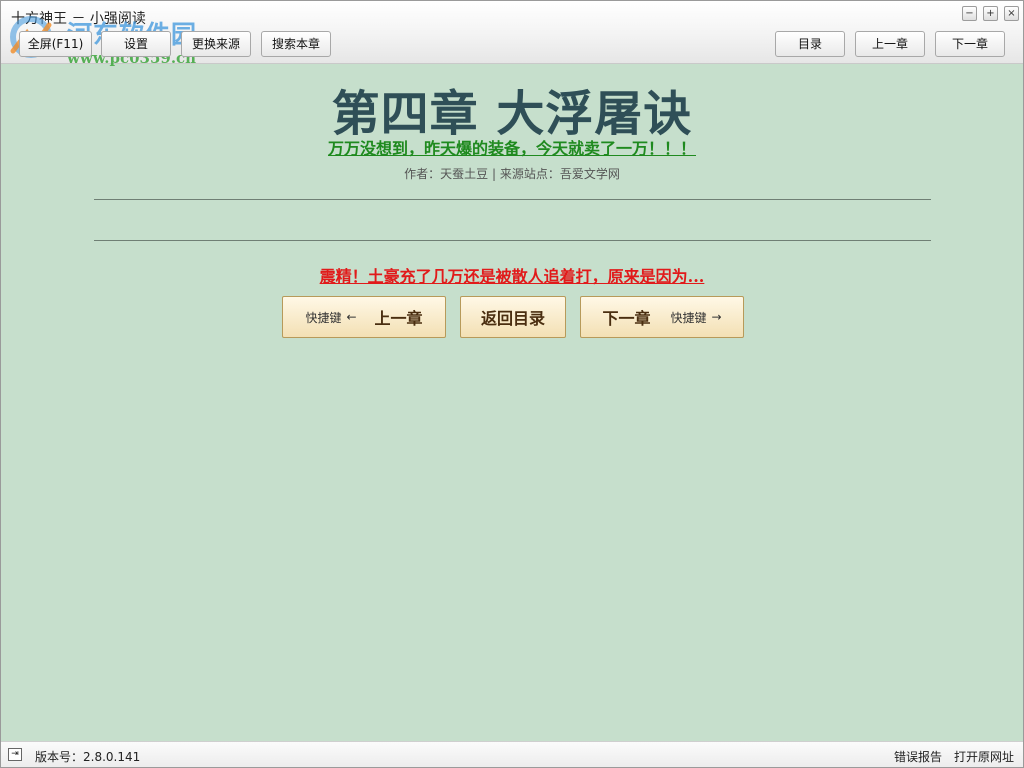 This screenshot has width=1024, height=768. I want to click on error-report-link: 错误报告, so click(918, 756).